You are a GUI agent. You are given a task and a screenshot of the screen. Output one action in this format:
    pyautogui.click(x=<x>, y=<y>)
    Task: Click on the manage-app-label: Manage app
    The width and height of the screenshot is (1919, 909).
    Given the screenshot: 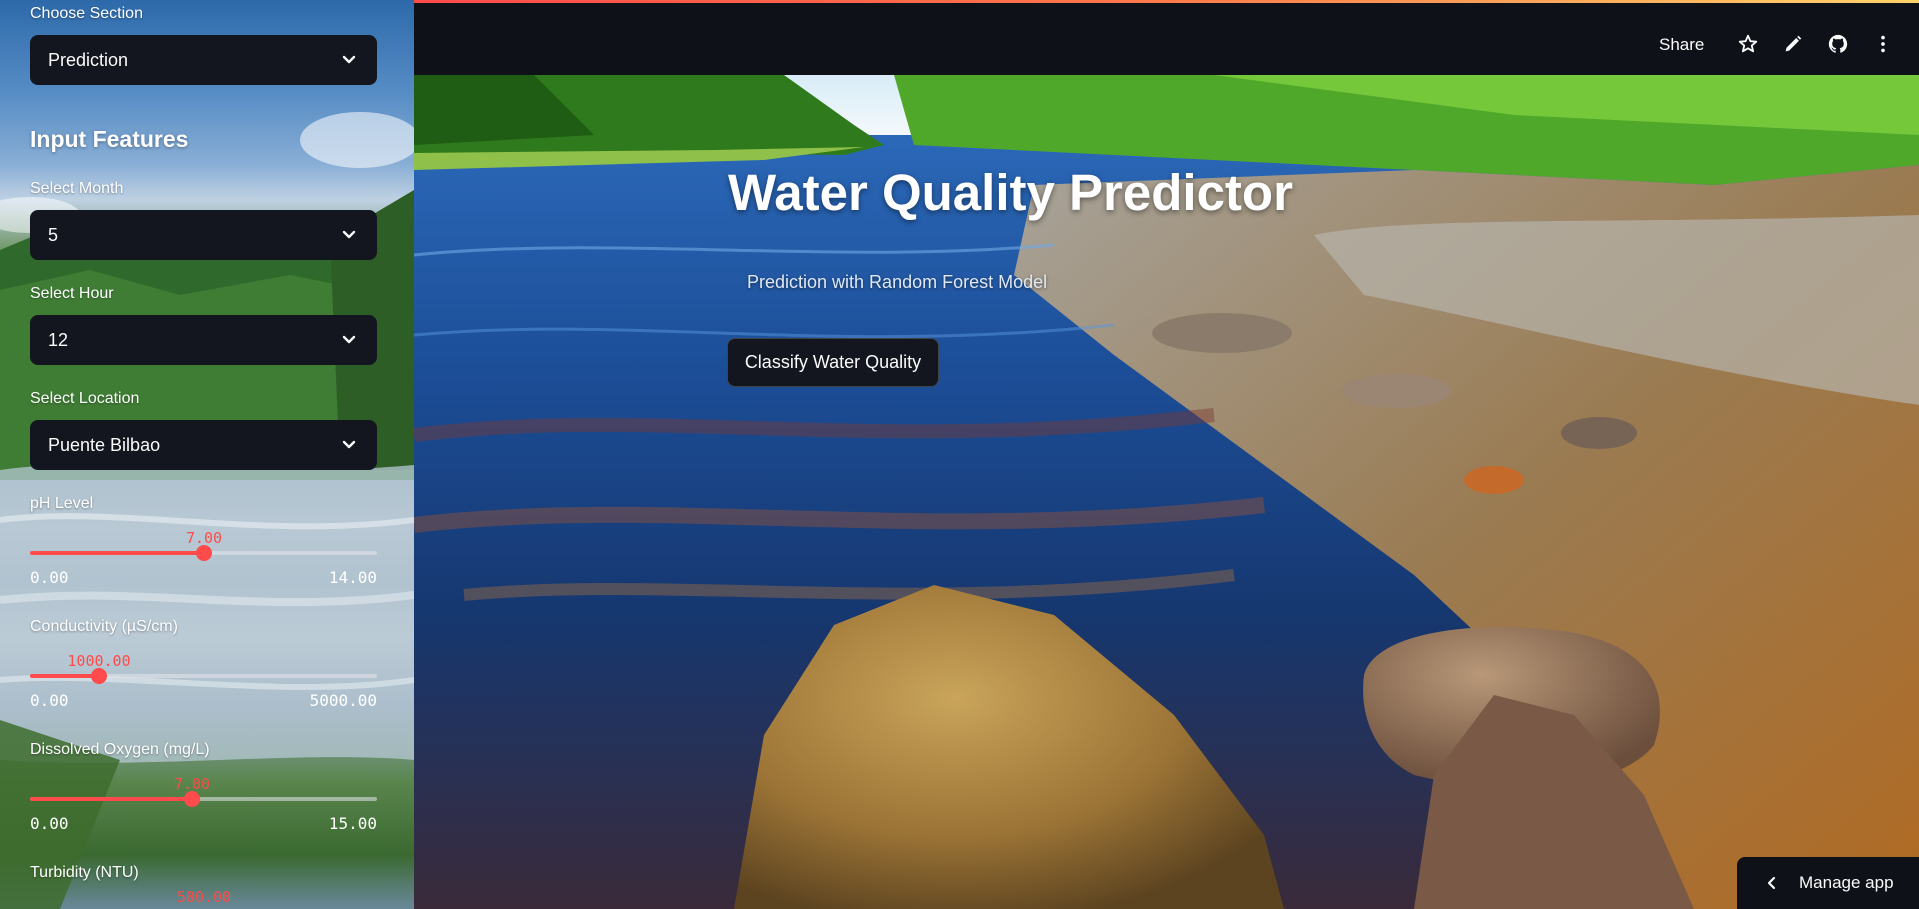 What is the action you would take?
    pyautogui.click(x=1846, y=882)
    